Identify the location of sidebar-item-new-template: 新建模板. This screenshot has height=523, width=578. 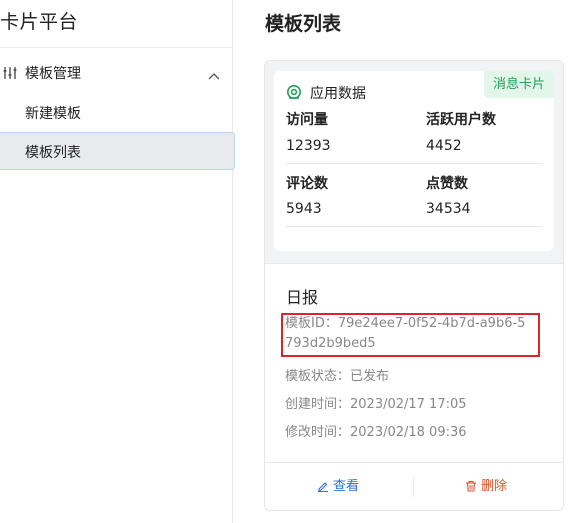
(116, 112).